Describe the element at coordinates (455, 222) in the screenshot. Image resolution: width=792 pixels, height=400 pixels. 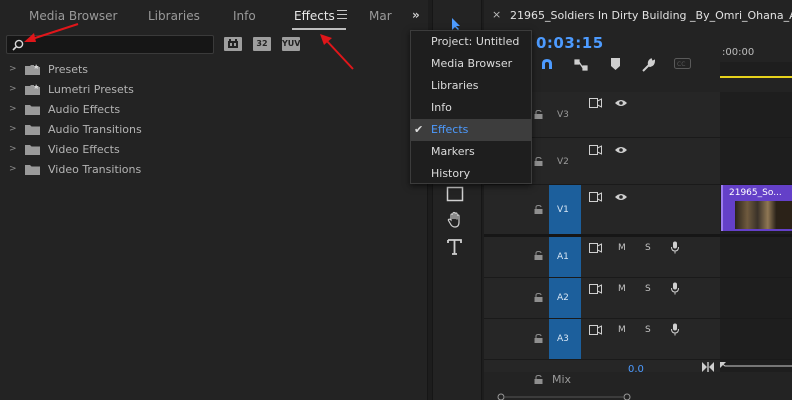
I see `hand-tool-icon` at that location.